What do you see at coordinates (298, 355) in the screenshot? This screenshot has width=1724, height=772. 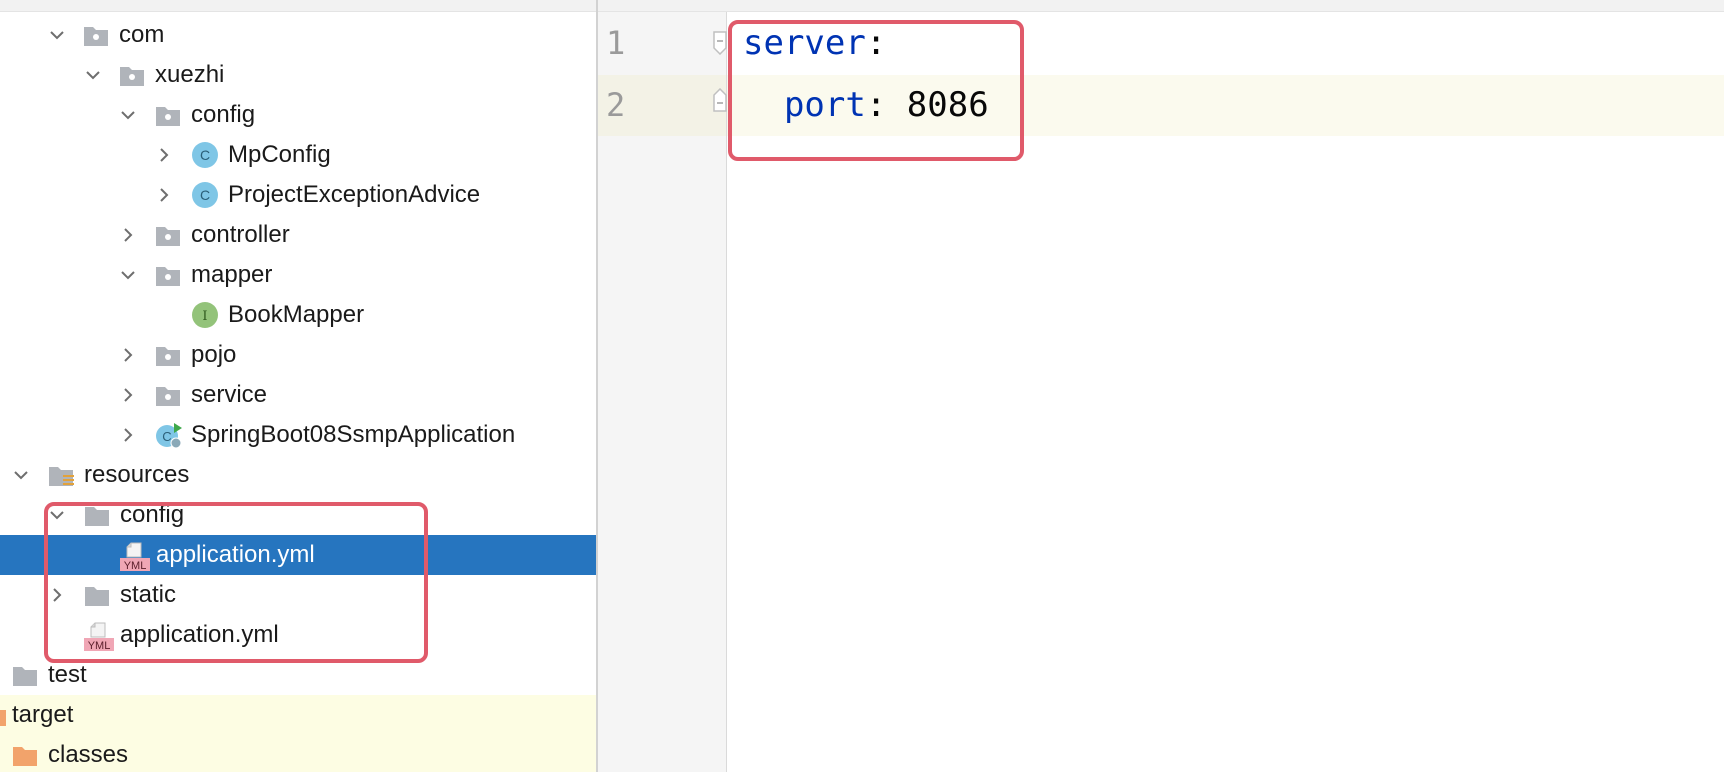 I see `tree-item-pojo: pojo` at bounding box center [298, 355].